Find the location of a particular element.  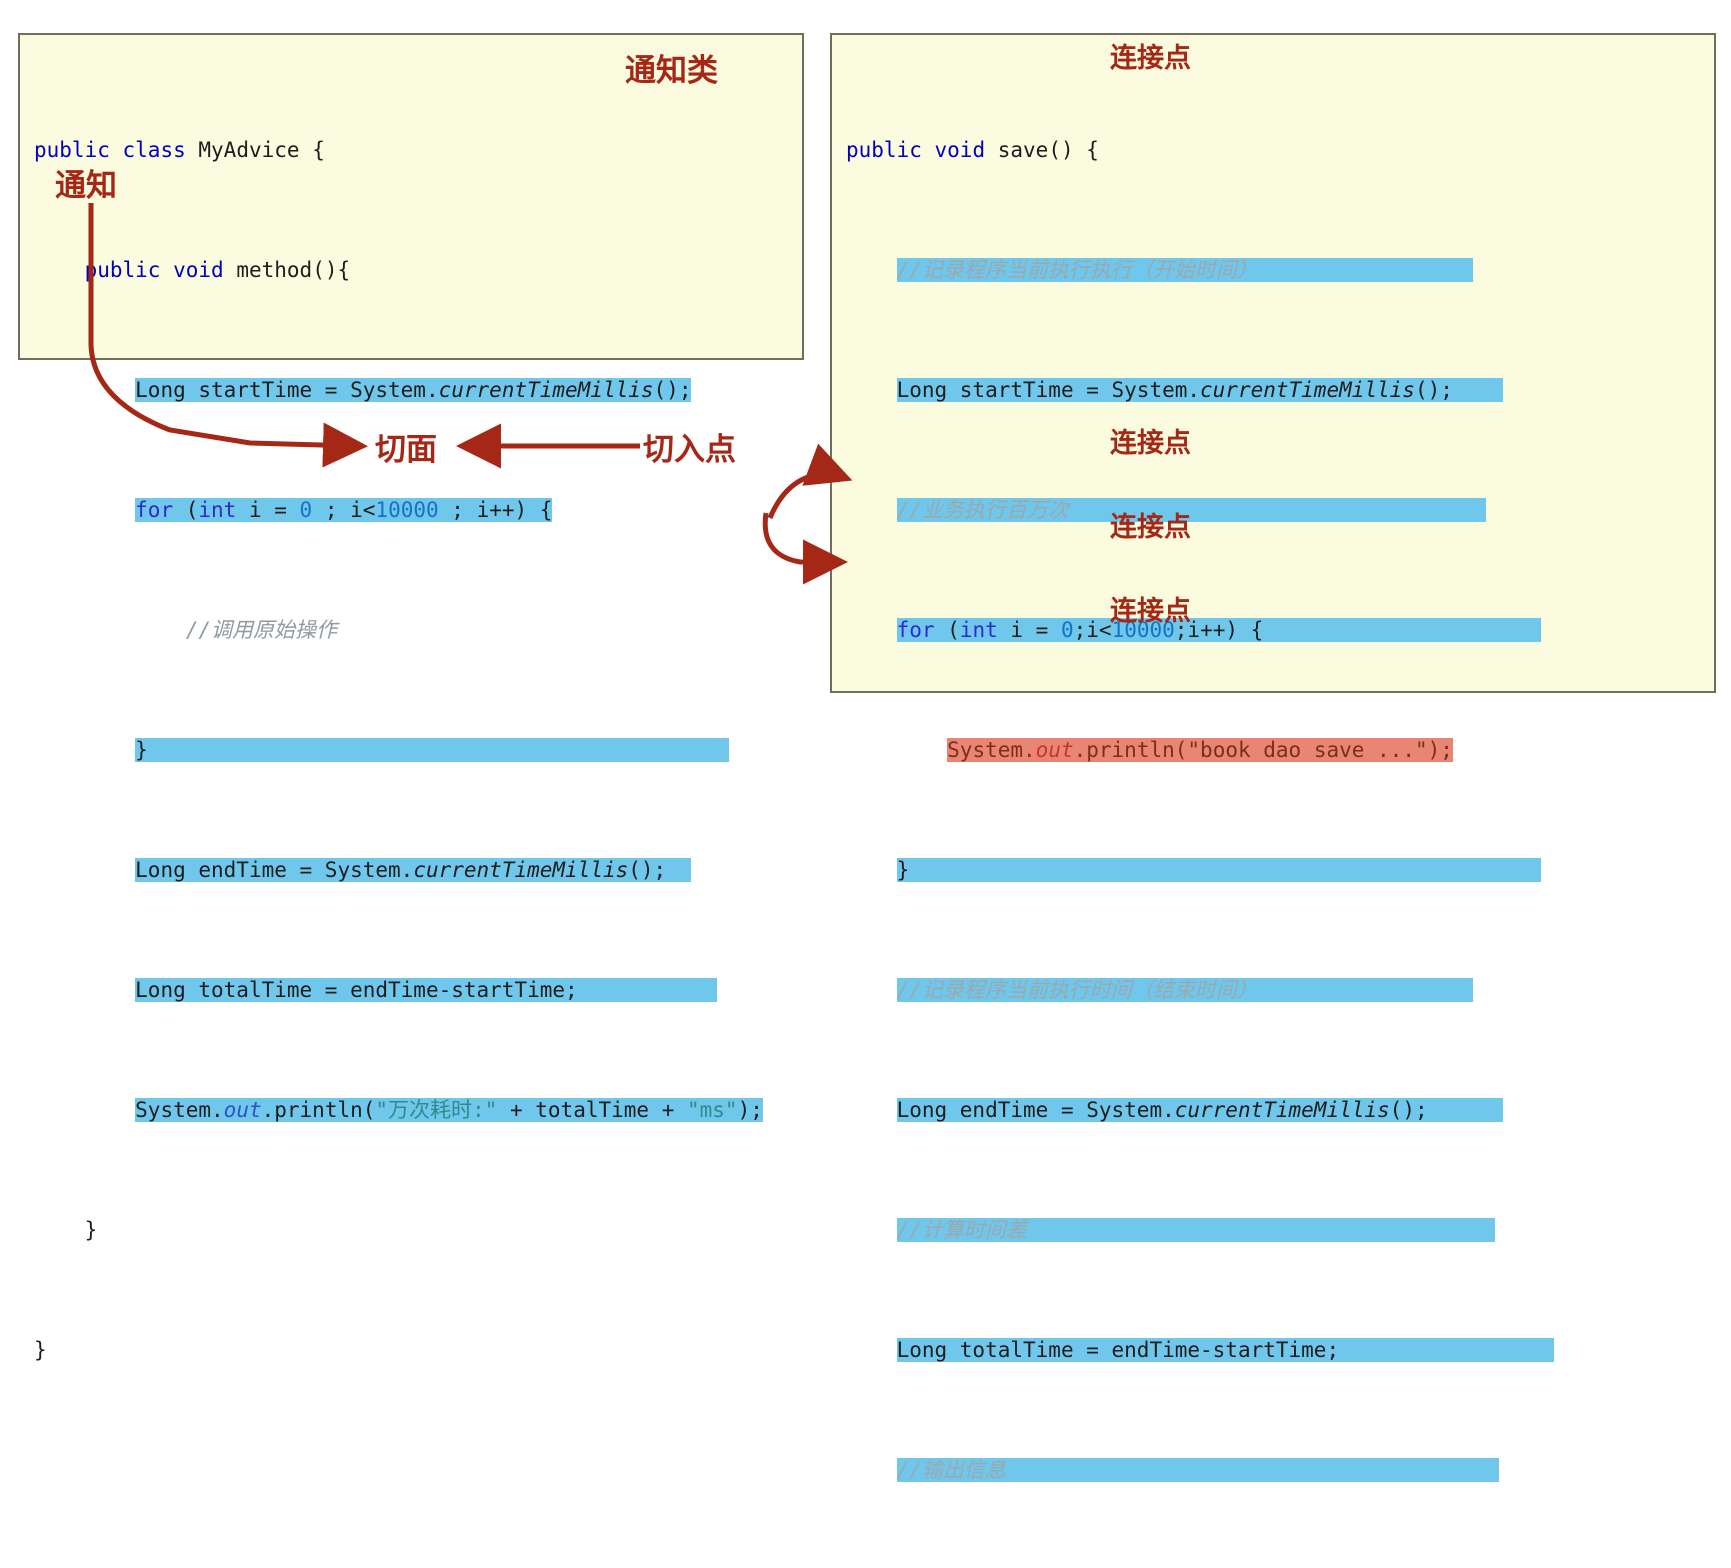

code-line: for (int i = 0;i<10000;i++) { is located at coordinates (1219, 630).